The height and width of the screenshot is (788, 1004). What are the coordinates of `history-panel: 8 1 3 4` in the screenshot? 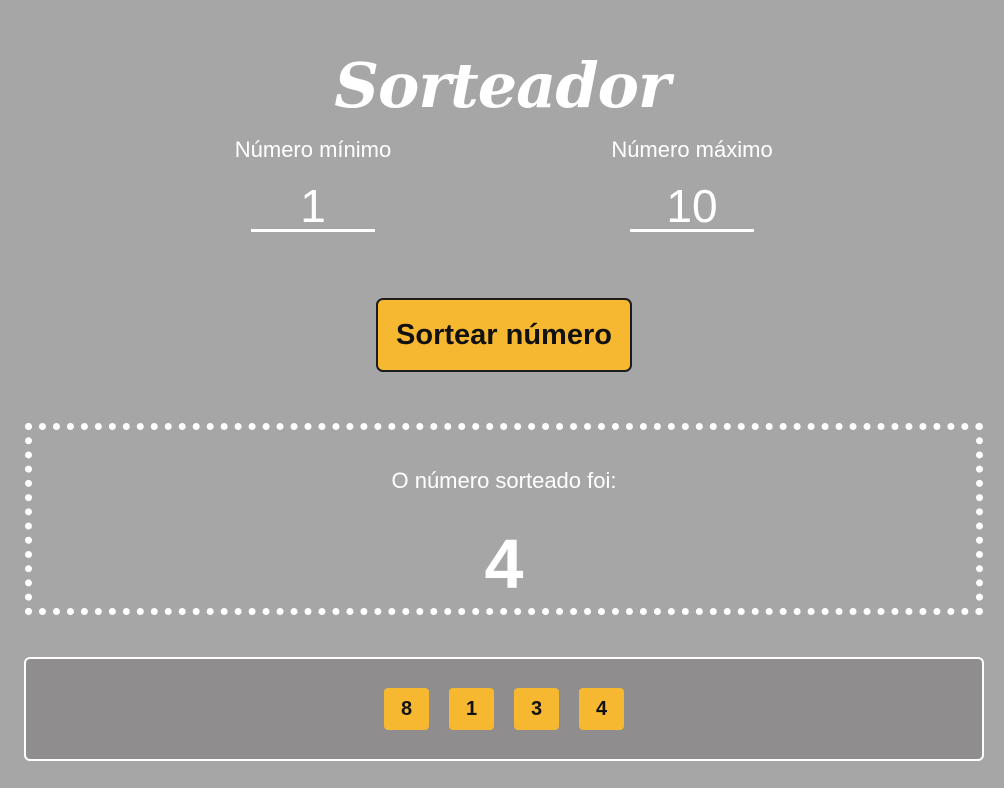 It's located at (504, 709).